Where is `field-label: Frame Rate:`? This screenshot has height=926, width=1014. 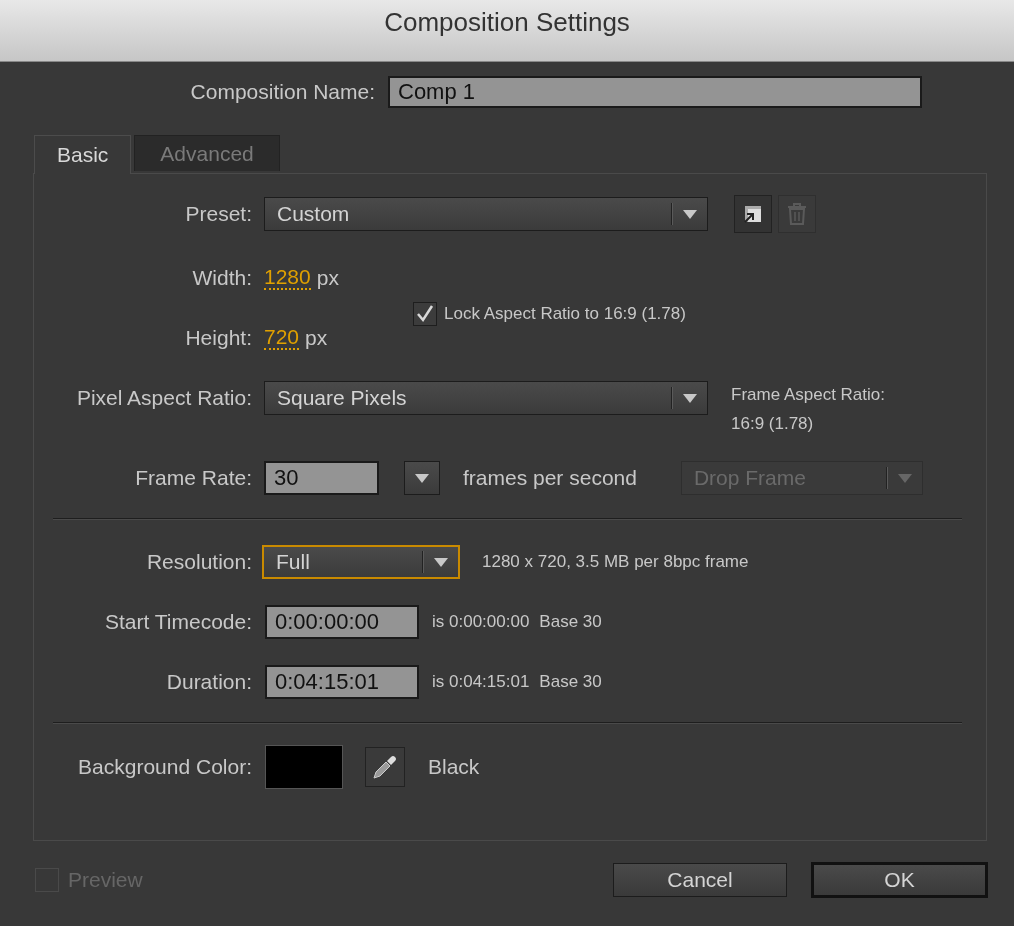 field-label: Frame Rate: is located at coordinates (193, 478).